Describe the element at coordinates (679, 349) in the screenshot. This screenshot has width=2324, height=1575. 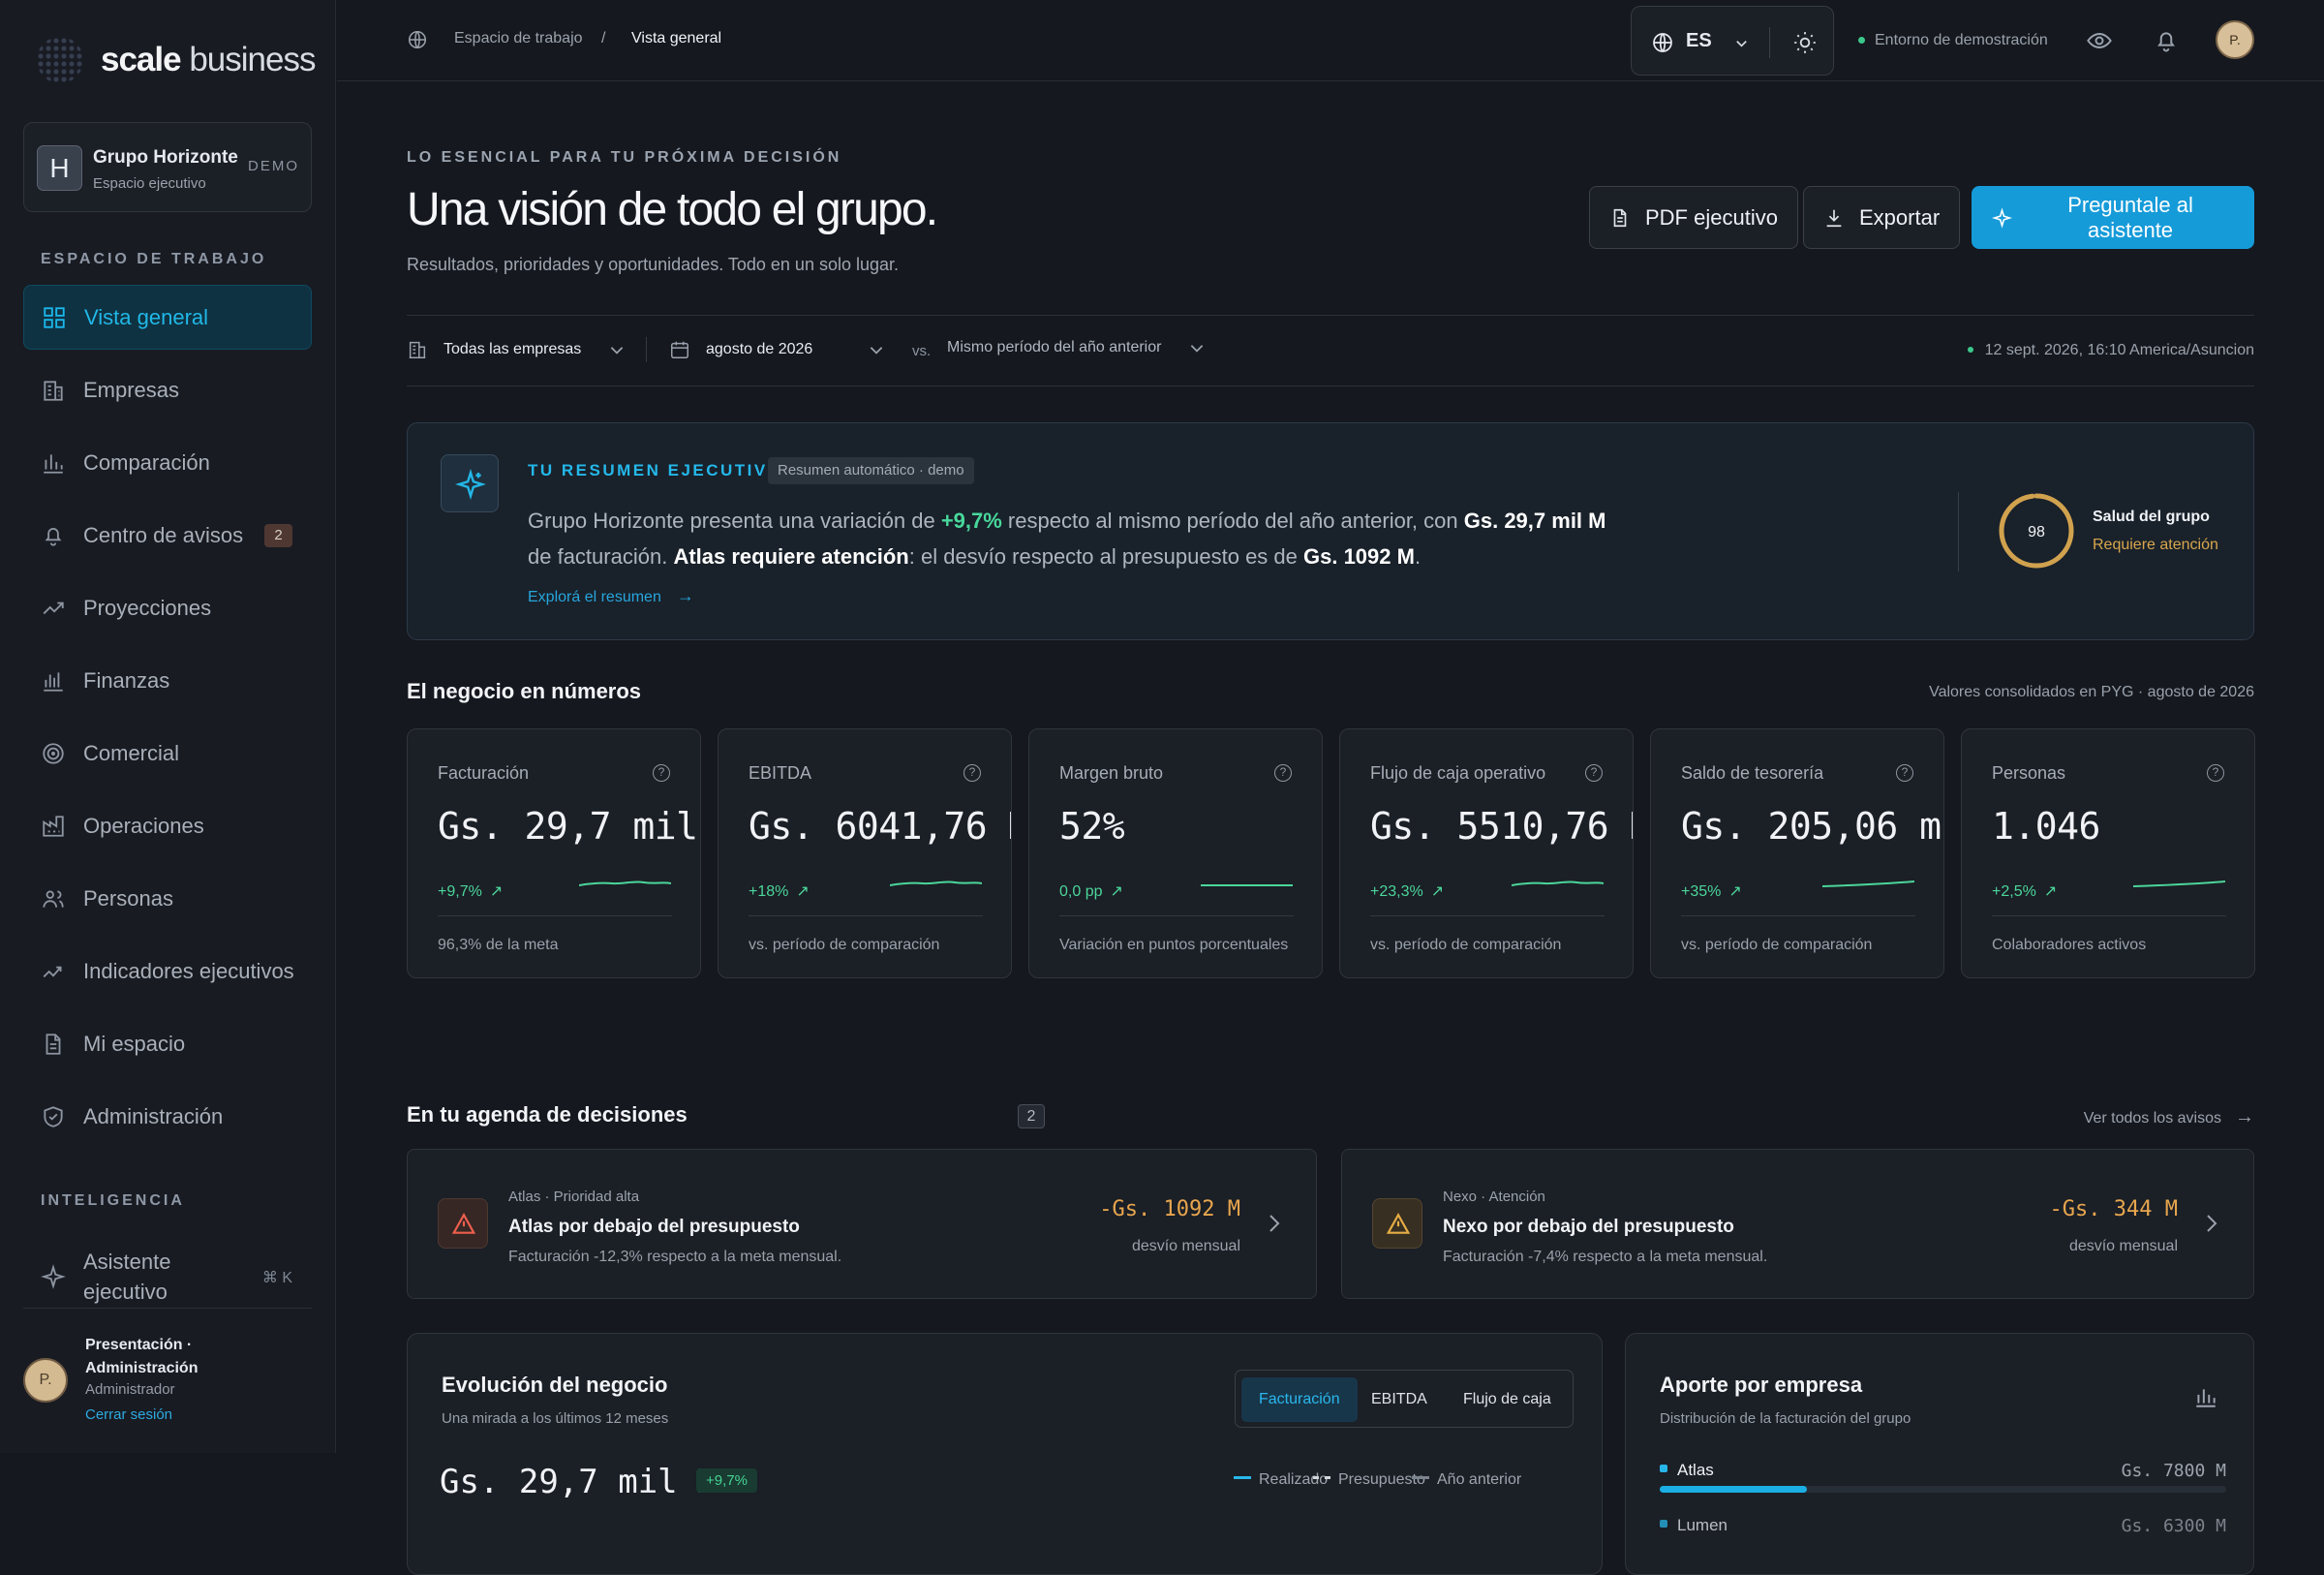
I see `calendar-icon` at that location.